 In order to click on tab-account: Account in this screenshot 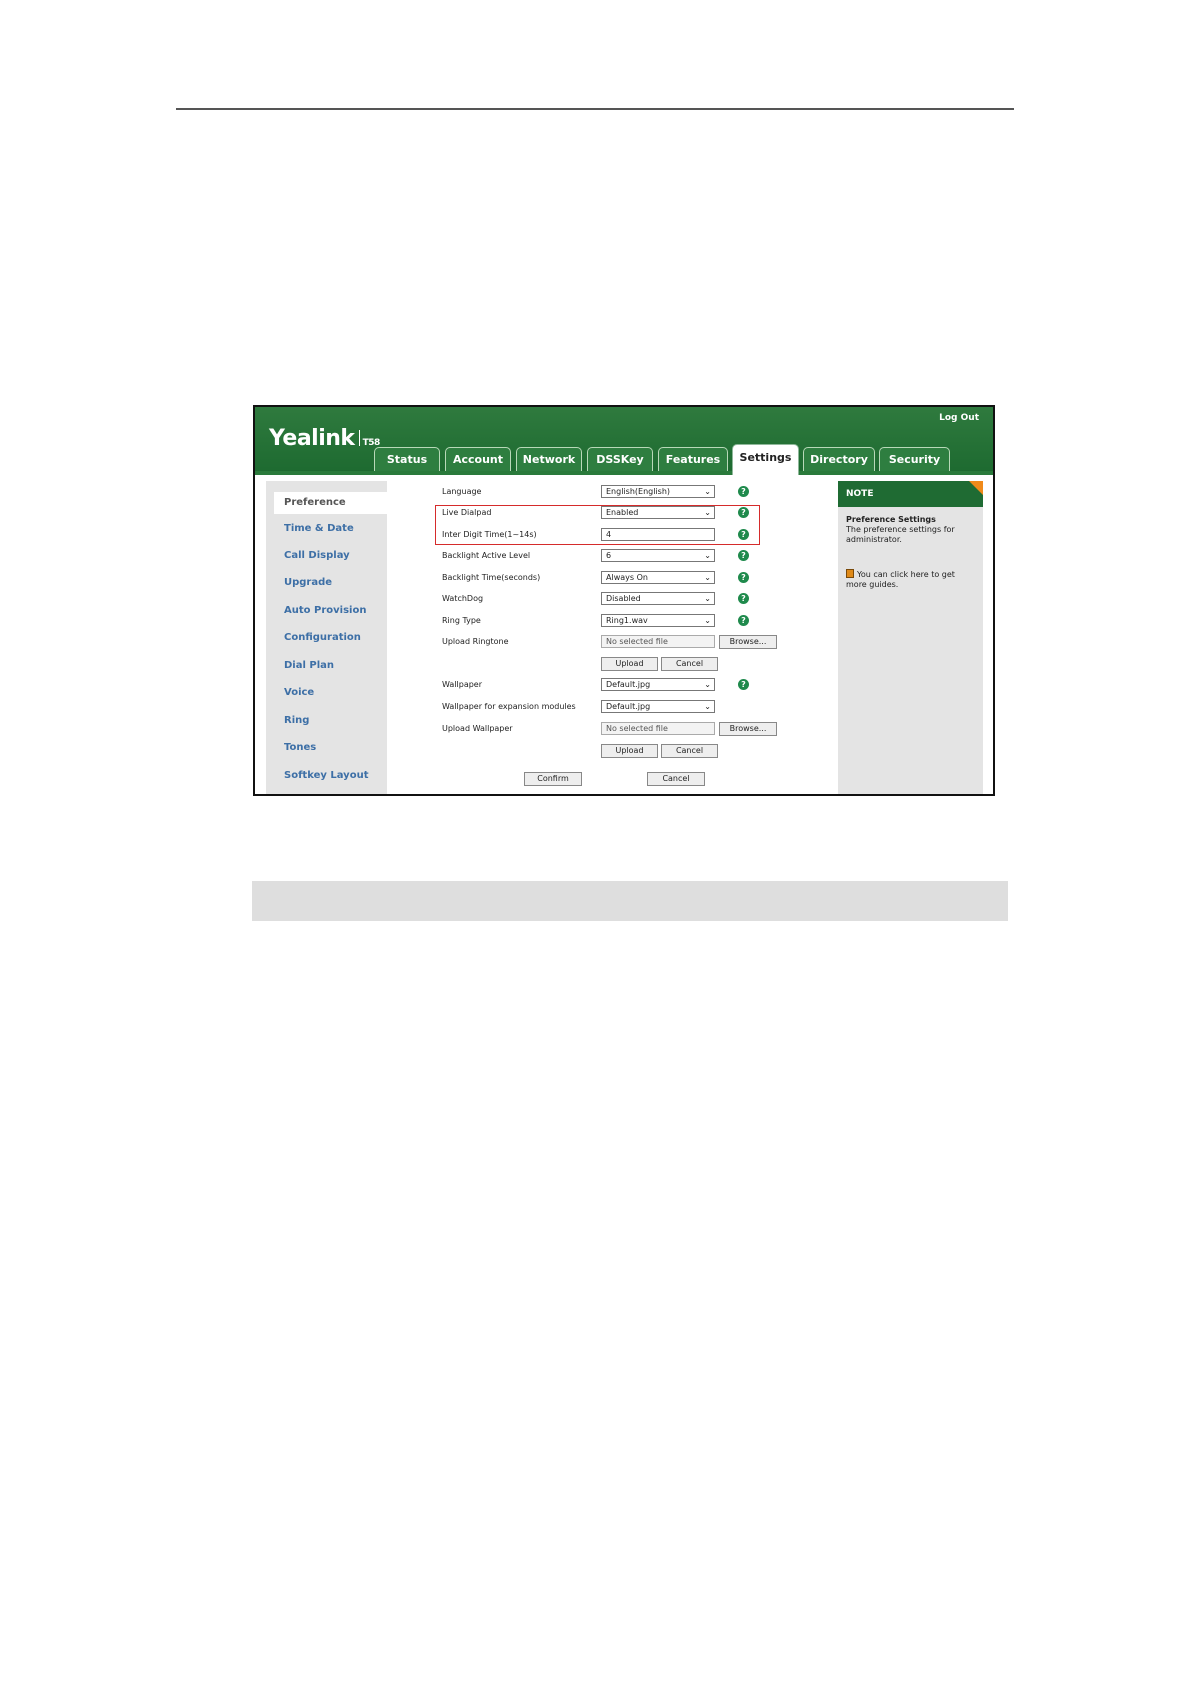, I will do `click(478, 459)`.